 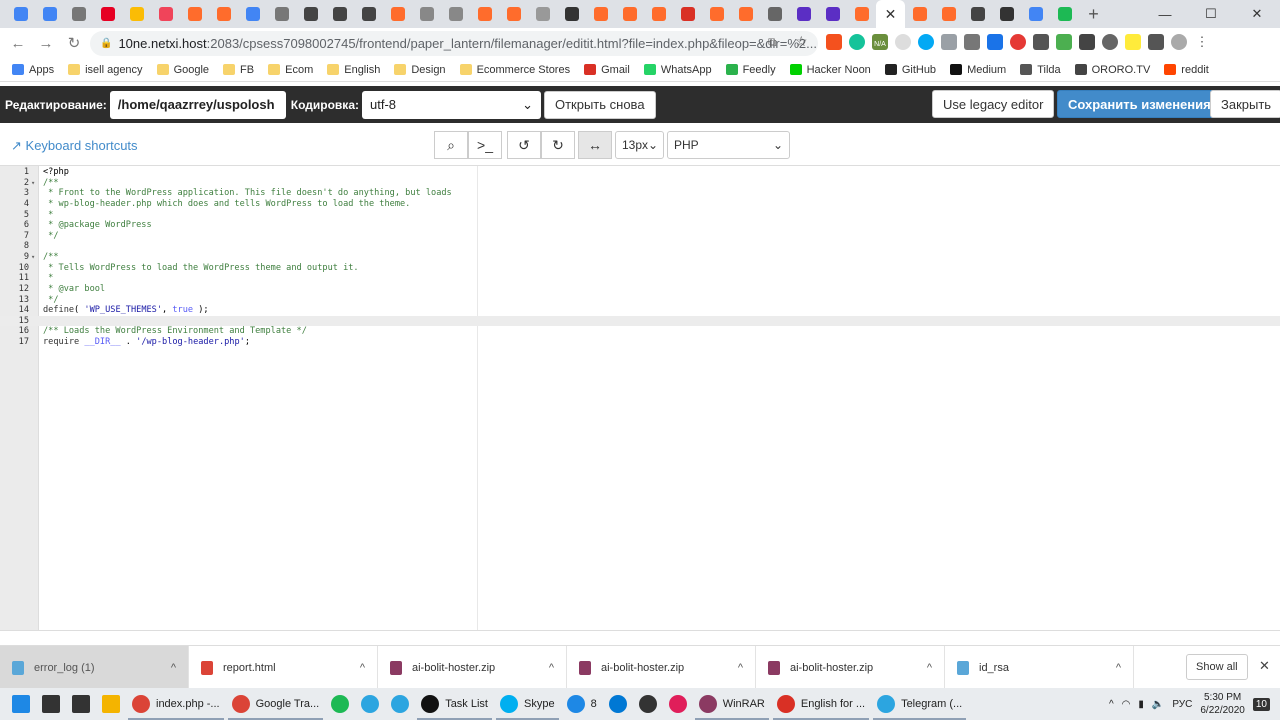 What do you see at coordinates (1186, 70) in the screenshot?
I see `bookmark-item: reddit` at bounding box center [1186, 70].